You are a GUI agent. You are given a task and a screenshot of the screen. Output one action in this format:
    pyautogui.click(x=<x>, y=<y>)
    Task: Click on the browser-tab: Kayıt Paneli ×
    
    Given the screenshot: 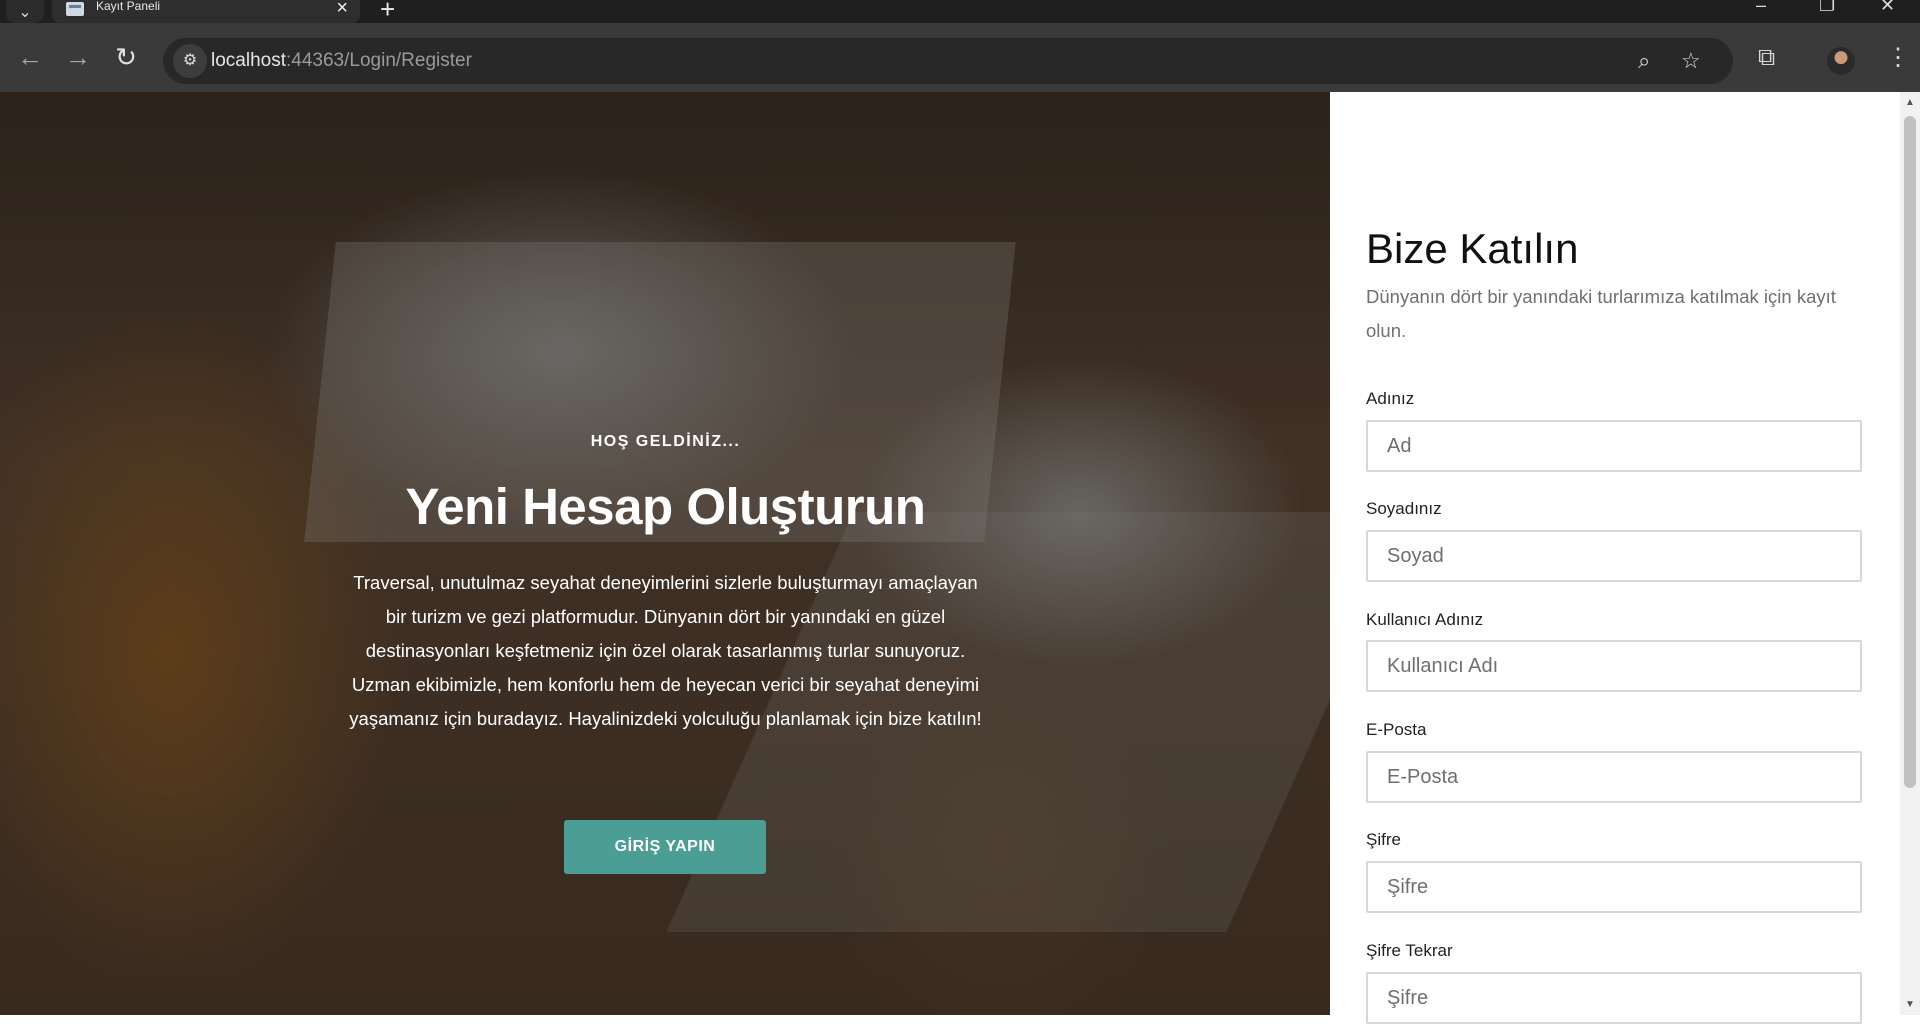 What is the action you would take?
    pyautogui.click(x=206, y=11)
    